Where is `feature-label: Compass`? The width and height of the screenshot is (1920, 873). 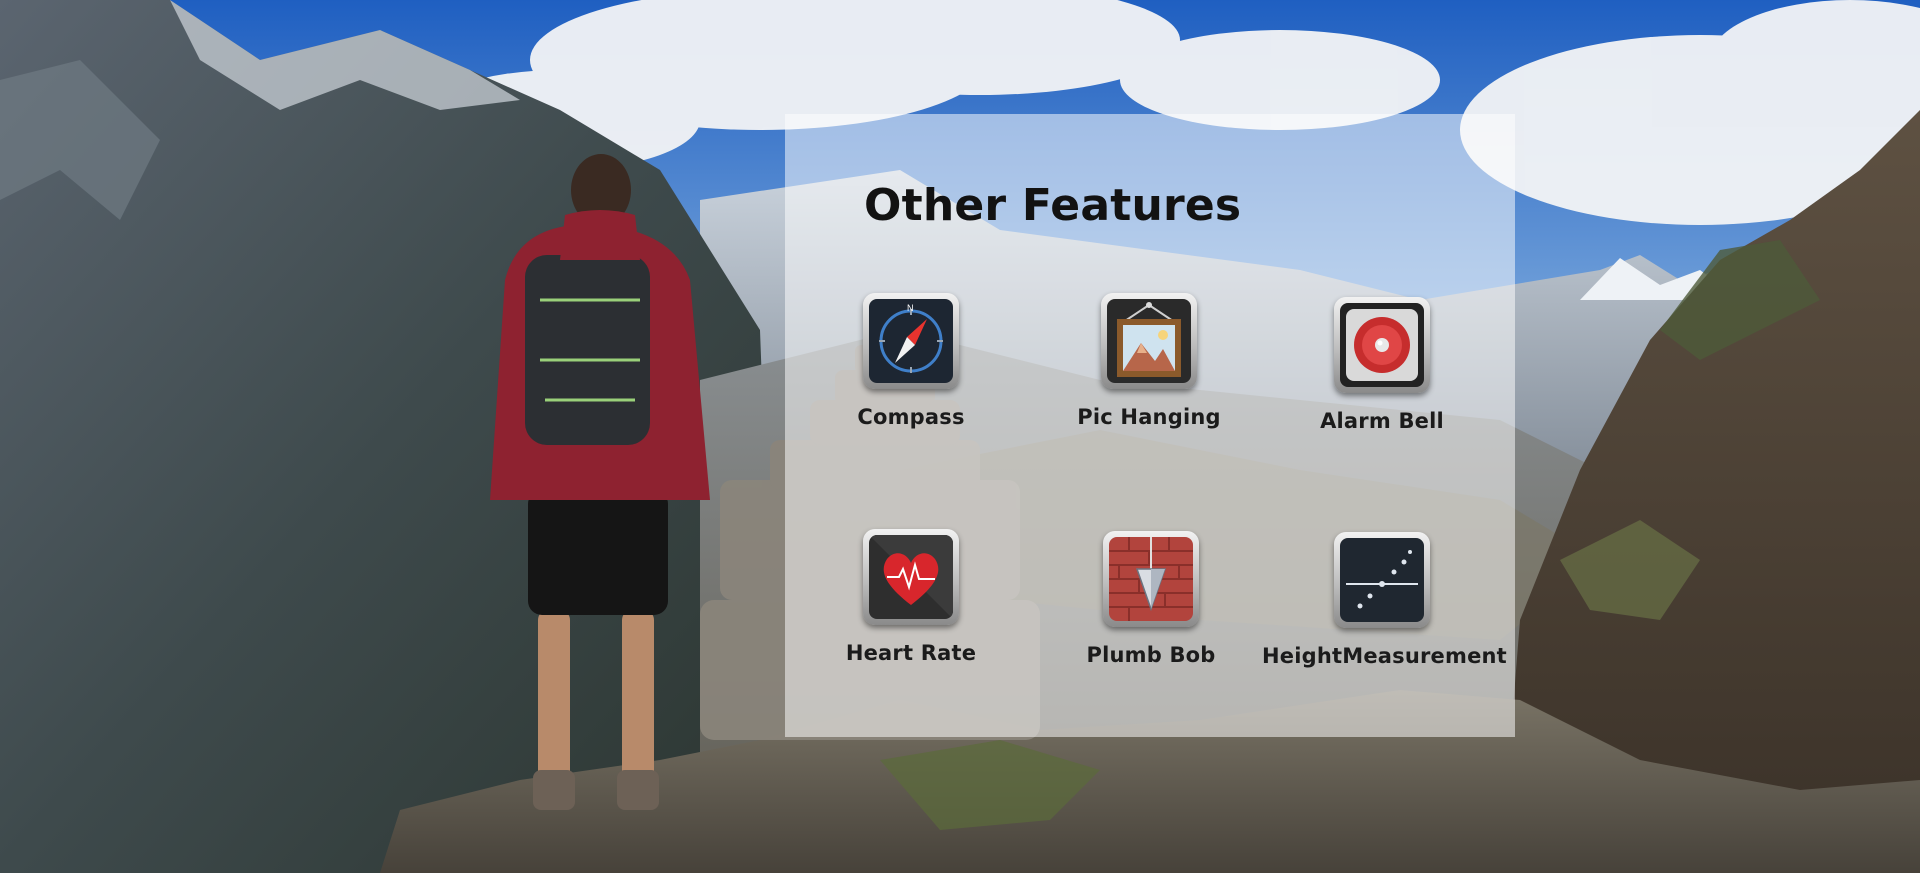 feature-label: Compass is located at coordinates (911, 417).